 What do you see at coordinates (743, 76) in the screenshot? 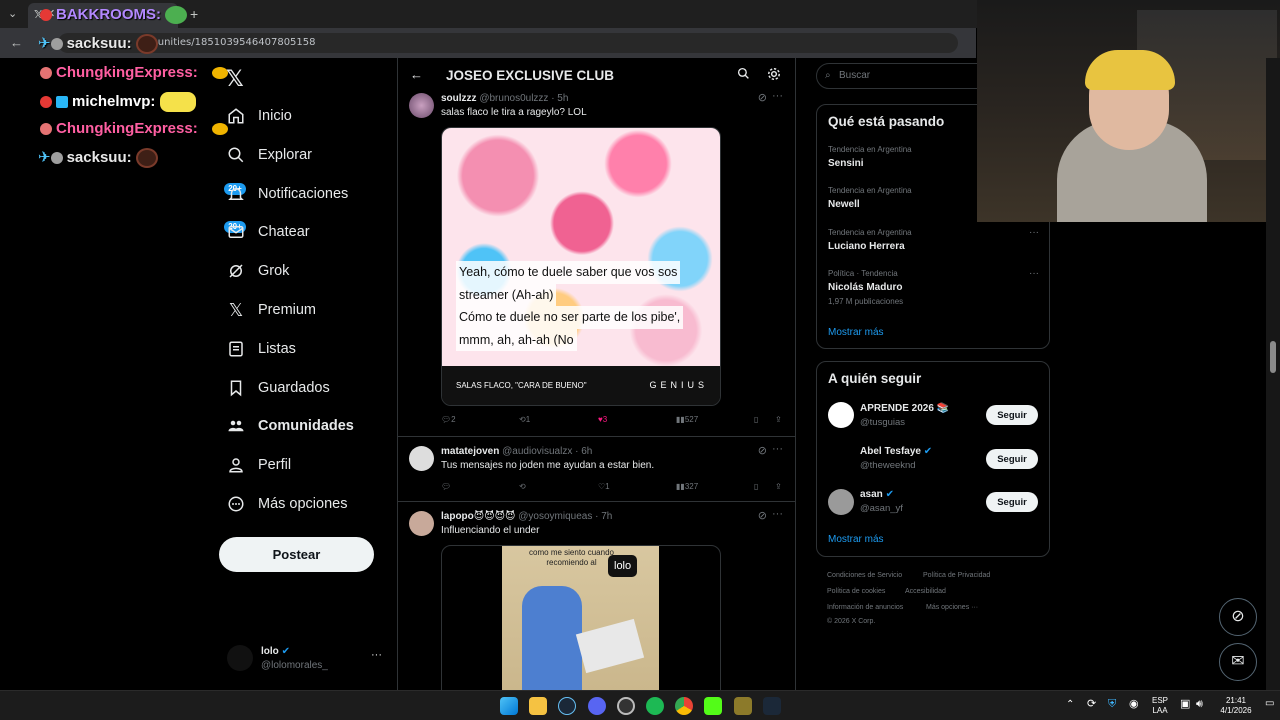
I see `search-icon` at bounding box center [743, 76].